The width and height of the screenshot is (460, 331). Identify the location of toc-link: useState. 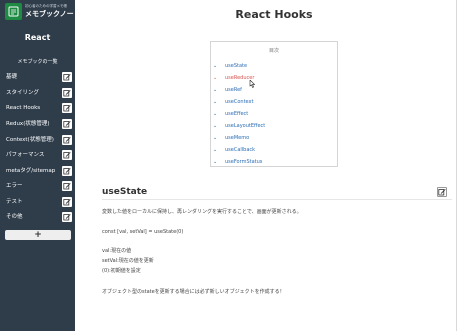
(236, 66).